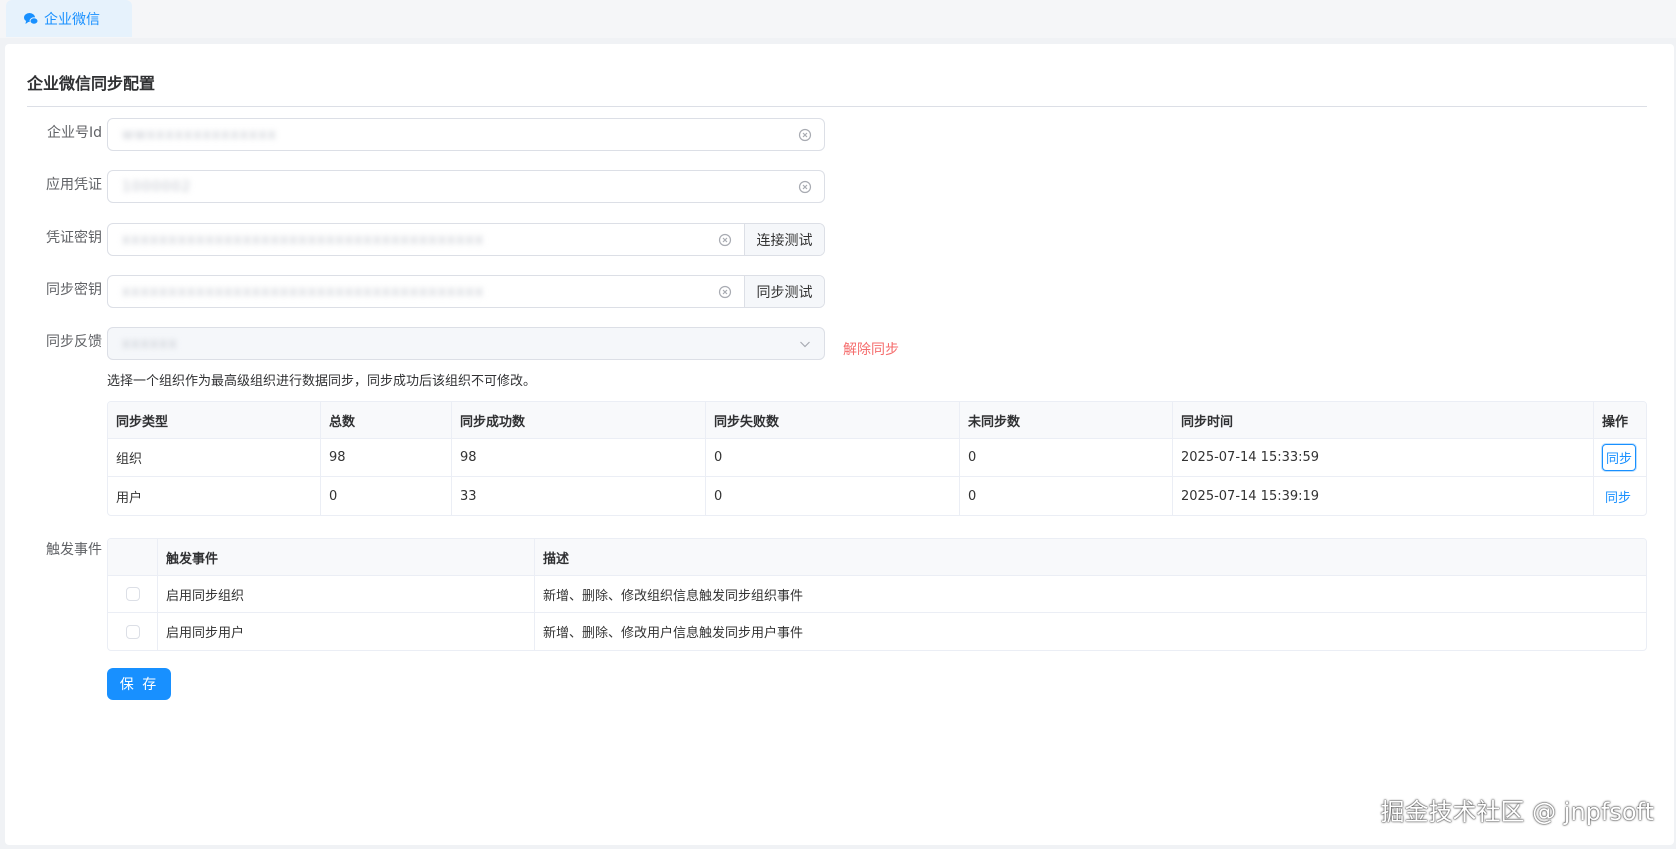 This screenshot has width=1676, height=849. What do you see at coordinates (91, 83) in the screenshot?
I see `page-title: 企业微信同步配置` at bounding box center [91, 83].